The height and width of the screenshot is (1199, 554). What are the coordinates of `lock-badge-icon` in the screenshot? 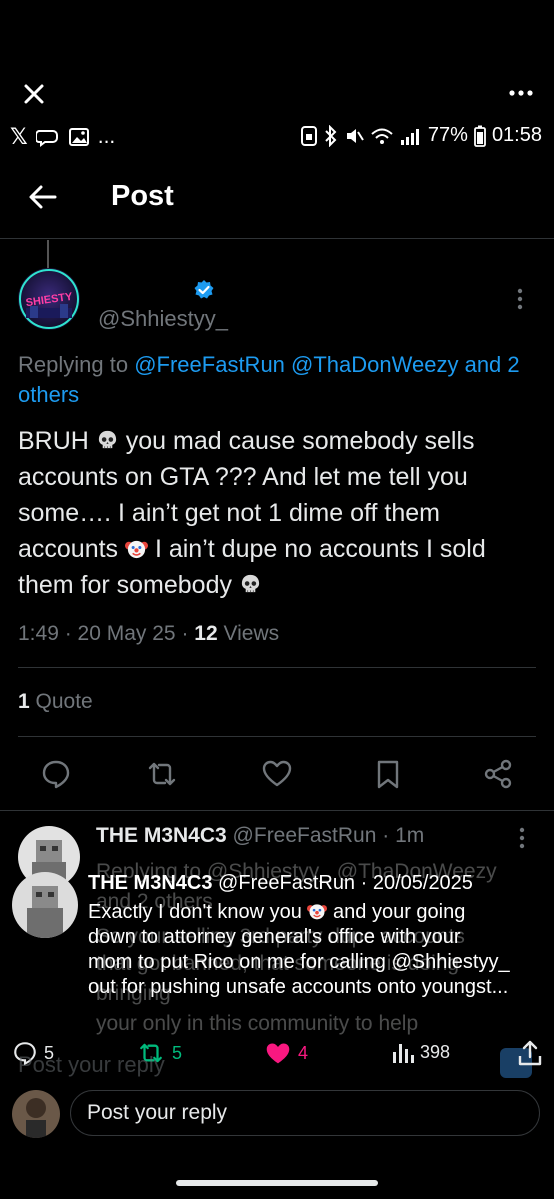 It's located at (308, 135).